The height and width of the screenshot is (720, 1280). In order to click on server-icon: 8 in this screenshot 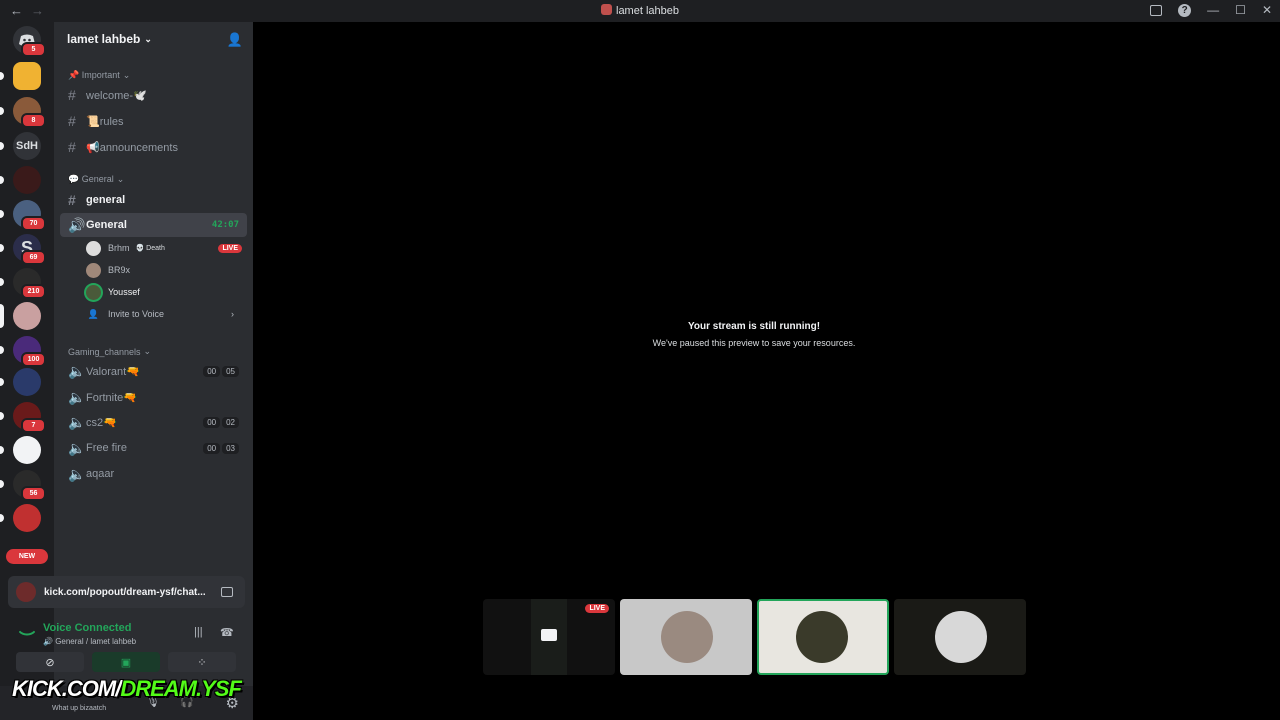, I will do `click(23, 112)`.